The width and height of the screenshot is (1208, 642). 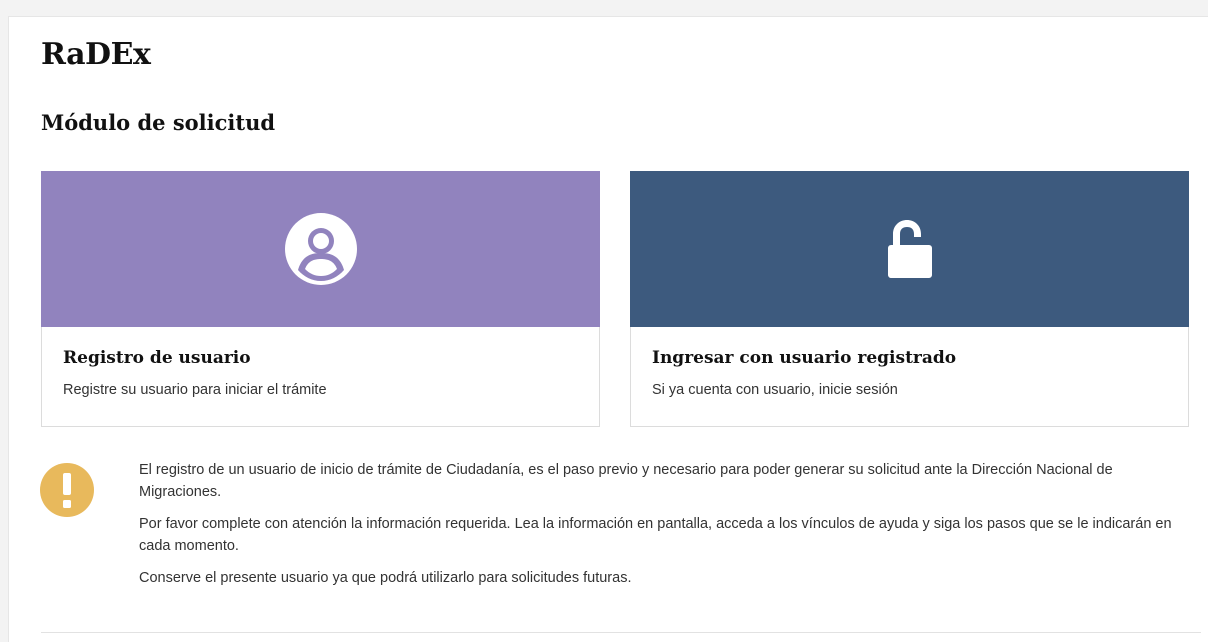 I want to click on register-user-title: Registro de usuario, so click(x=157, y=358).